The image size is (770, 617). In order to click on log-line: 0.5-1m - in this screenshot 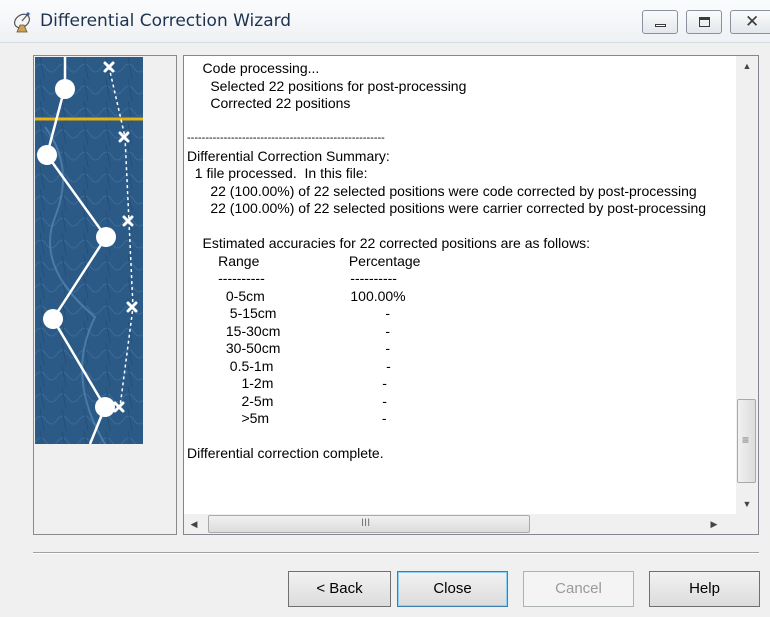, I will do `click(289, 365)`.